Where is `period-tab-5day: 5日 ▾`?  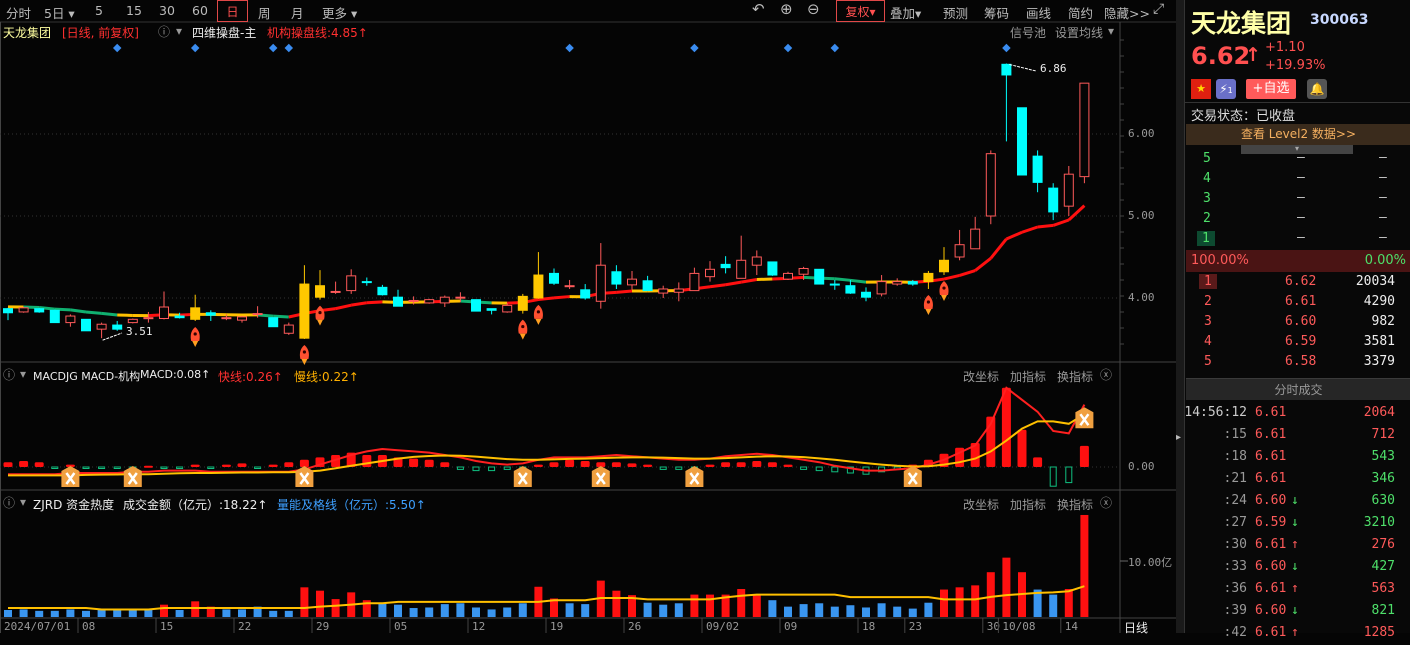
period-tab-5day: 5日 ▾ is located at coordinates (59, 12).